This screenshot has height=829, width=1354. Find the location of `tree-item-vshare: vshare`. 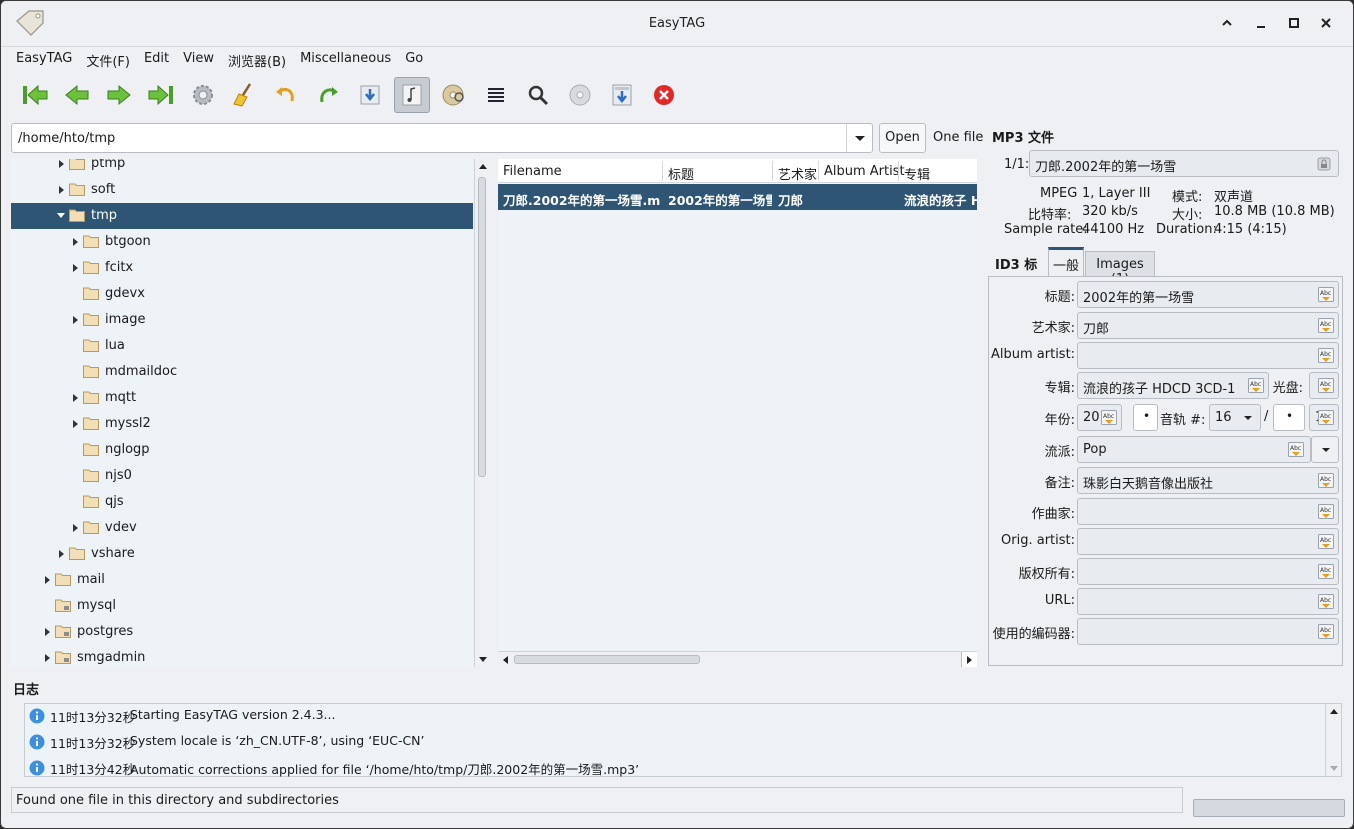

tree-item-vshare: vshare is located at coordinates (242, 554).